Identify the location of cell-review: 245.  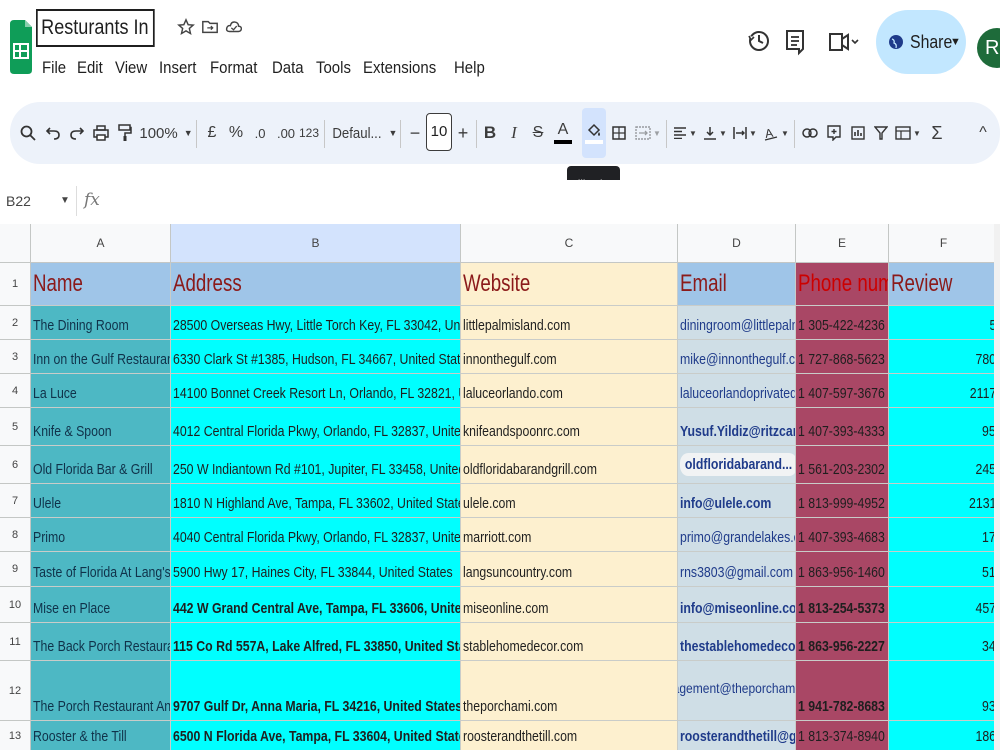
(944, 465).